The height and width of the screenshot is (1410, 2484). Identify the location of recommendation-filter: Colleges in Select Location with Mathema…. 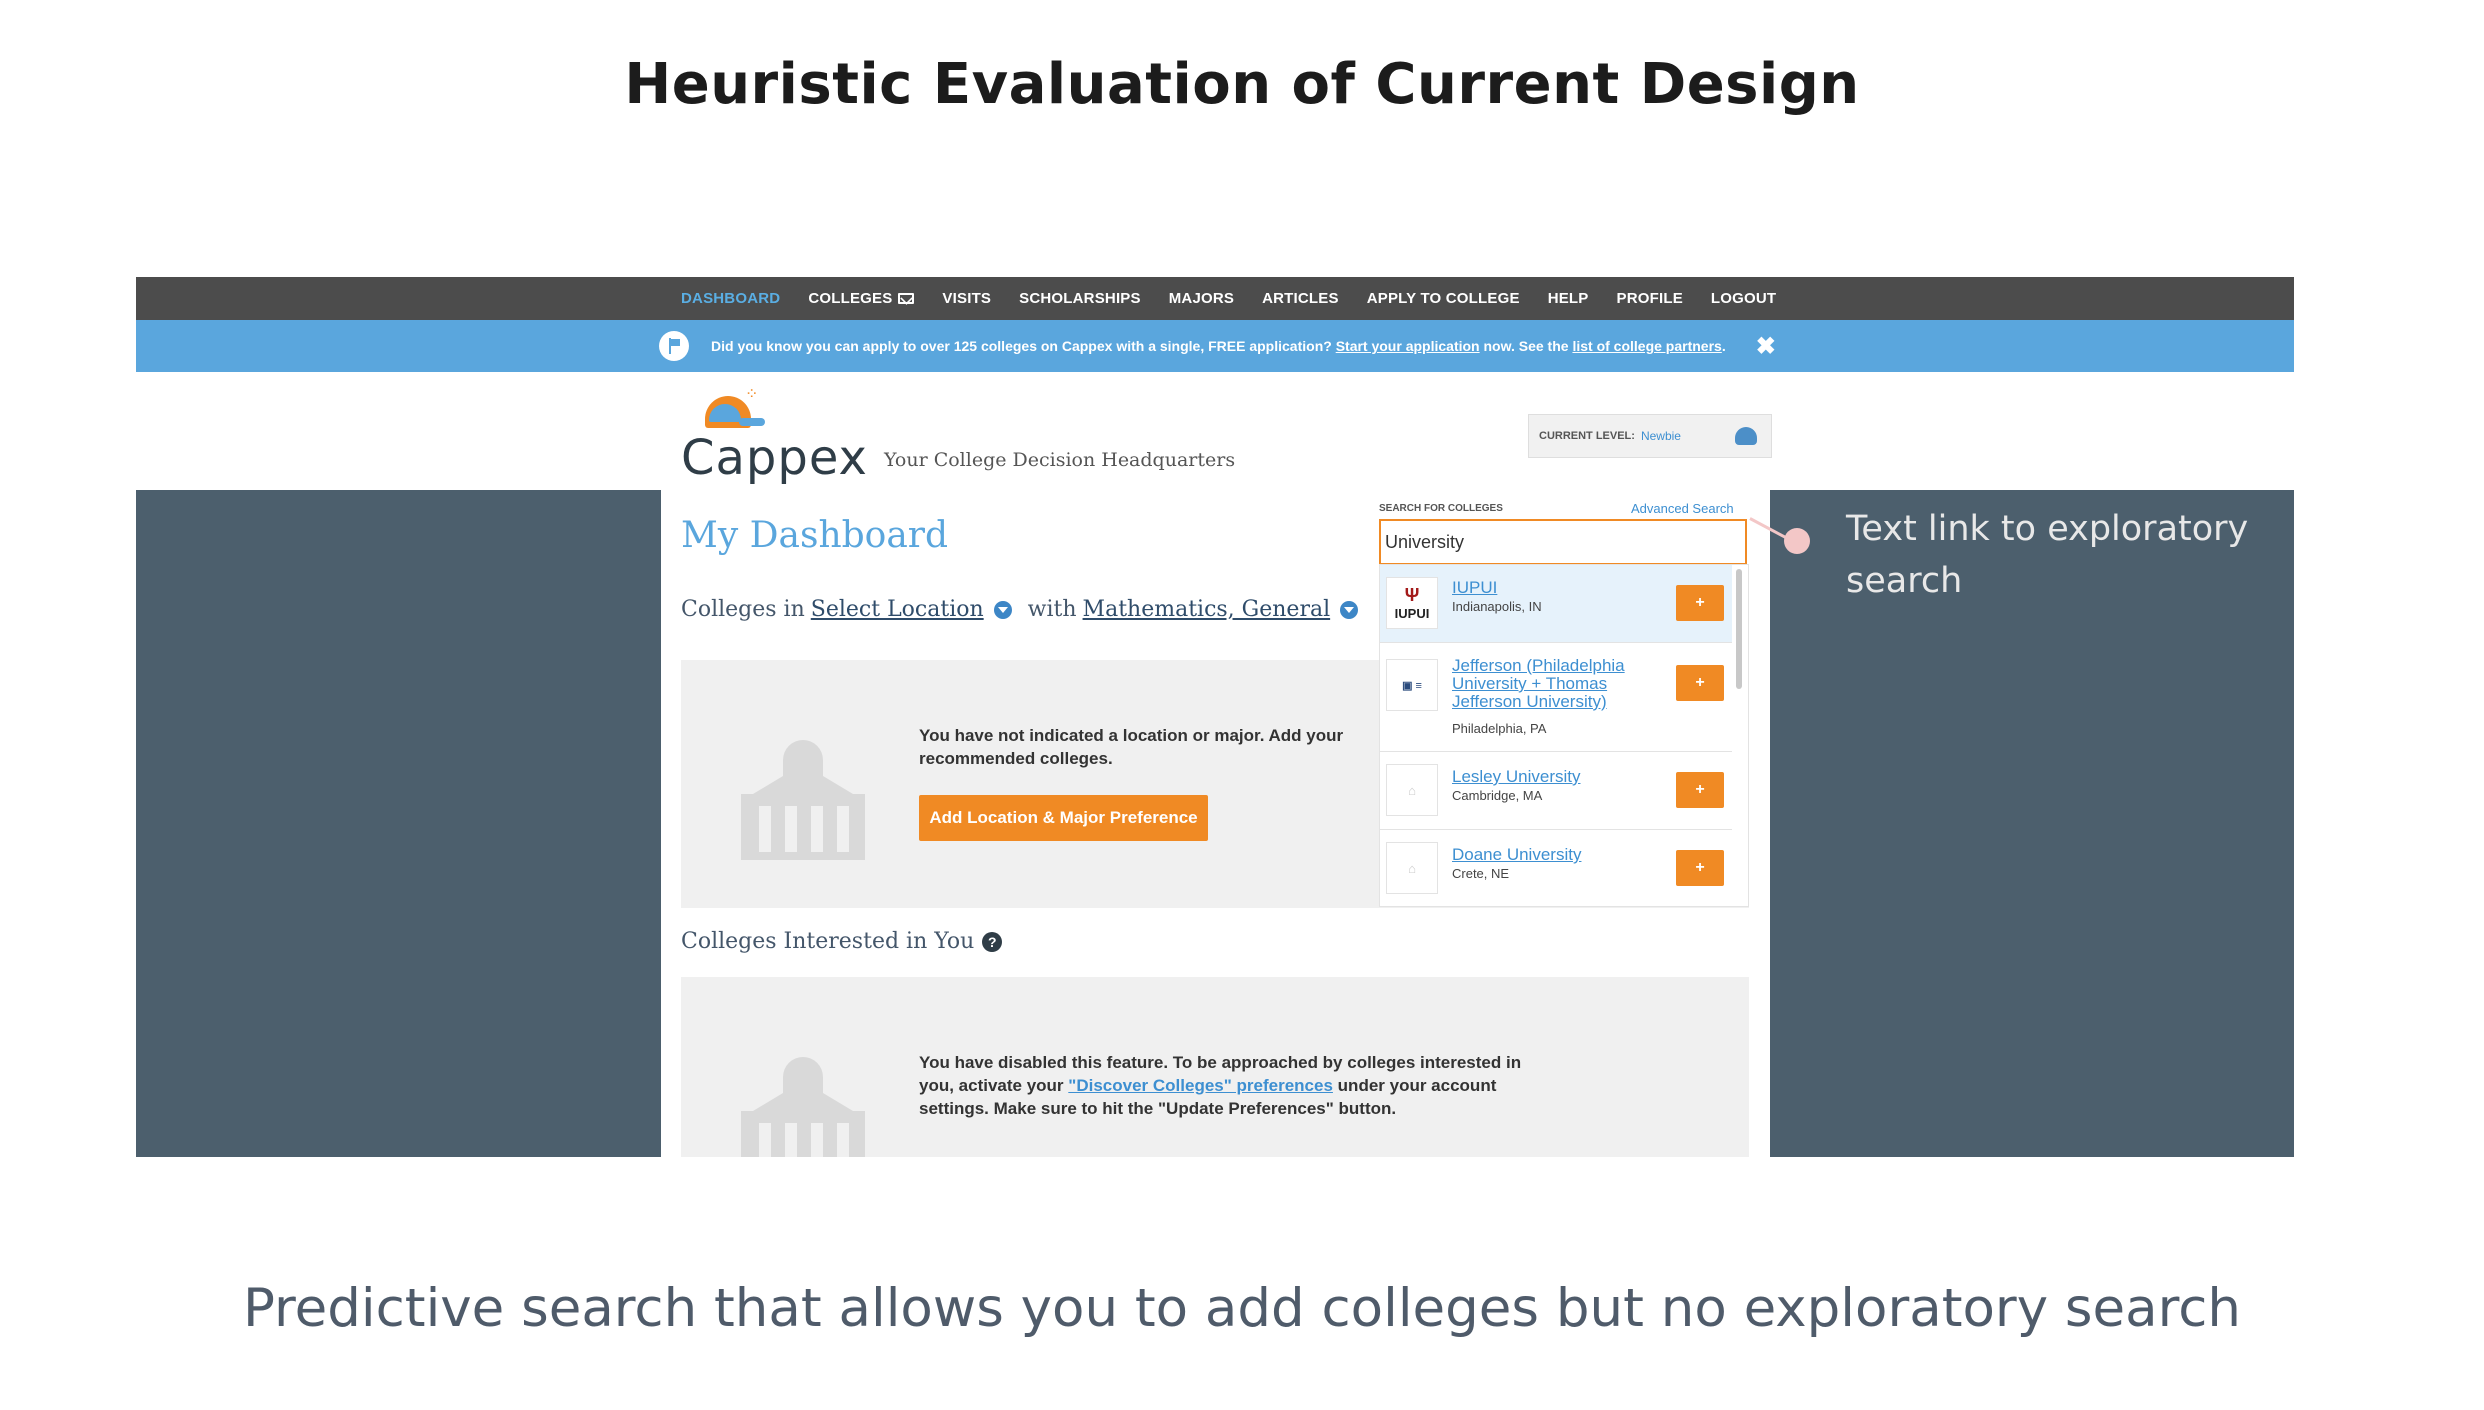
(1024, 609).